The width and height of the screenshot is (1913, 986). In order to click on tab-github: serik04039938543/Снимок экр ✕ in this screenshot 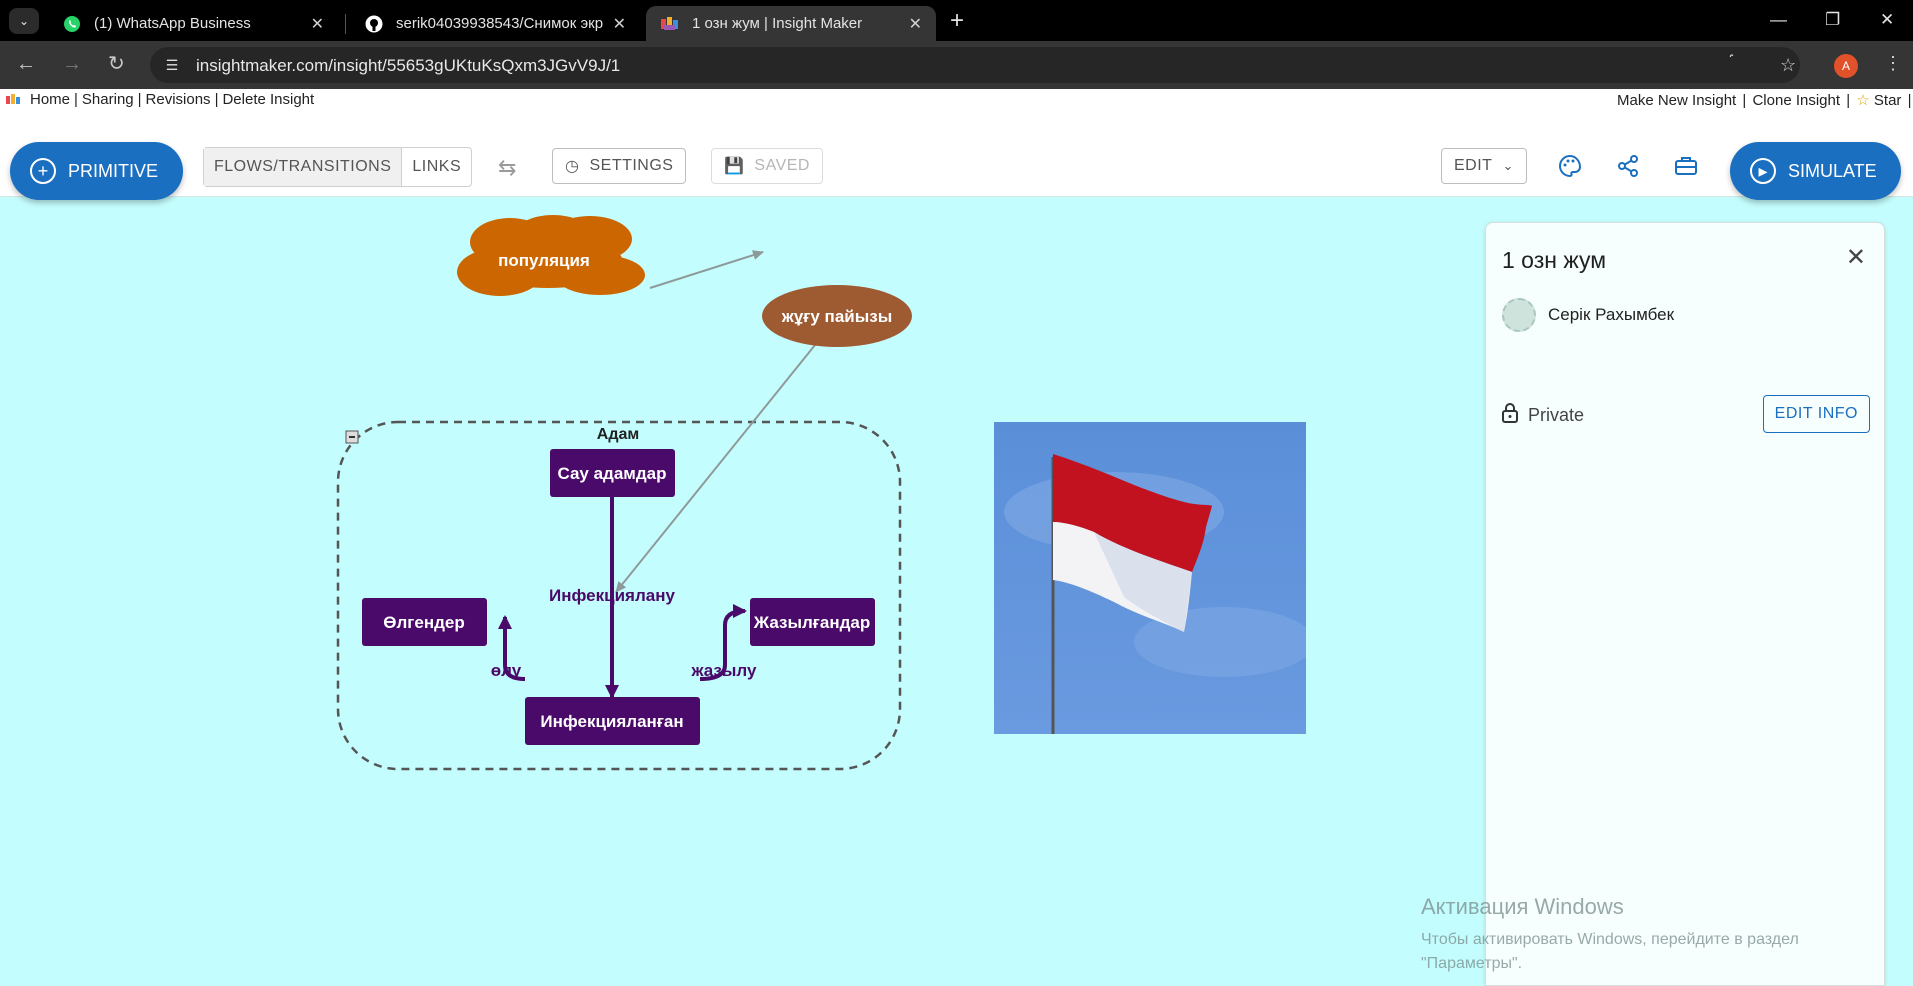, I will do `click(495, 23)`.